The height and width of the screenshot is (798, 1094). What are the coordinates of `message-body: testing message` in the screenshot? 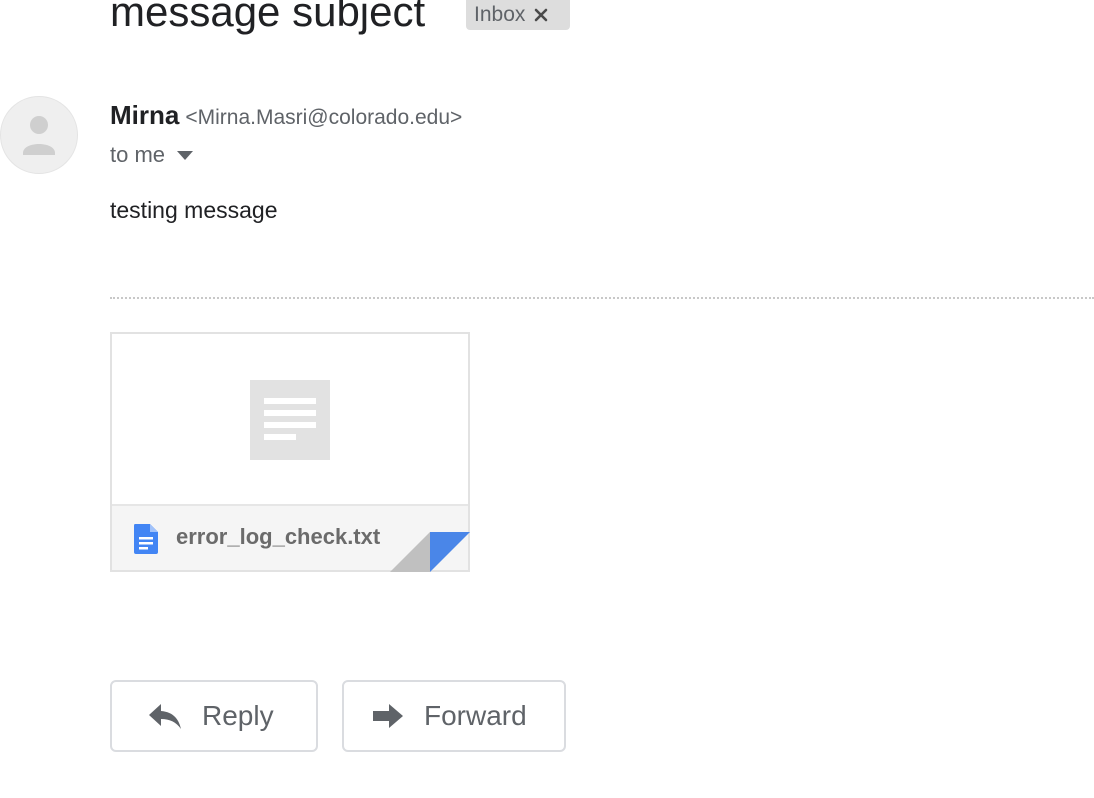 It's located at (194, 210).